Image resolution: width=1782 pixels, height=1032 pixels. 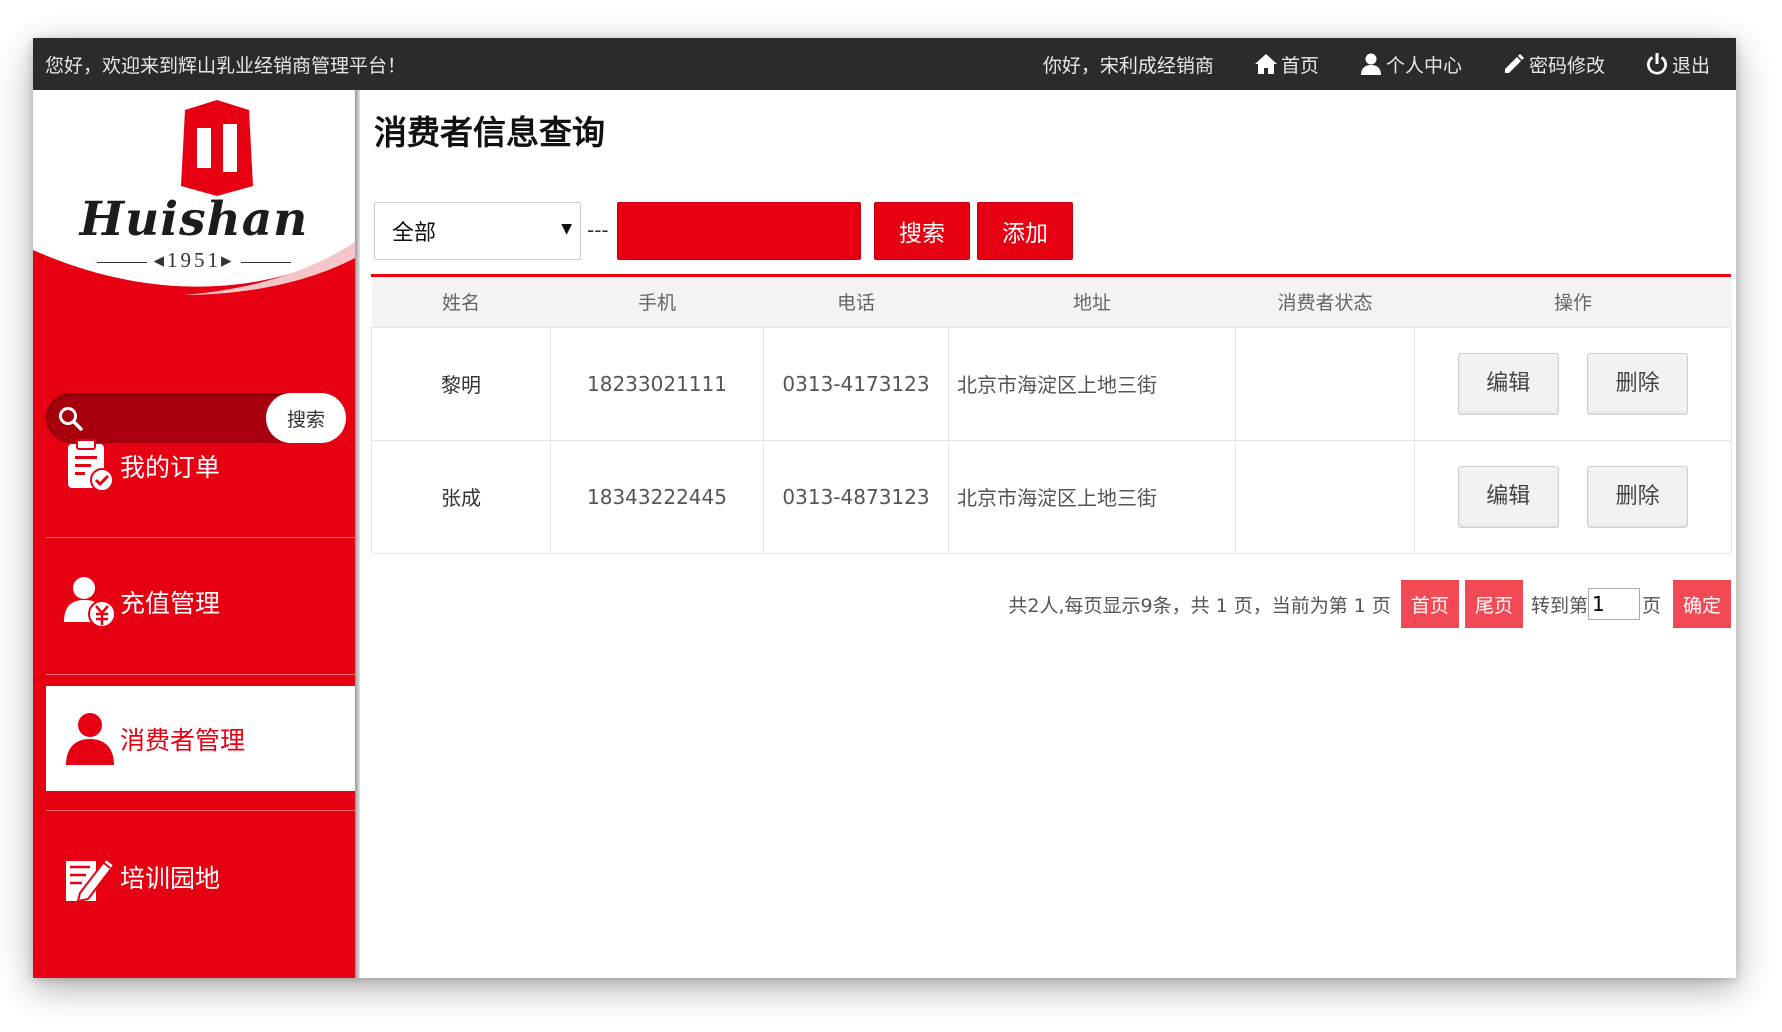 What do you see at coordinates (1701, 604) in the screenshot?
I see `goto-confirm-button: 确定` at bounding box center [1701, 604].